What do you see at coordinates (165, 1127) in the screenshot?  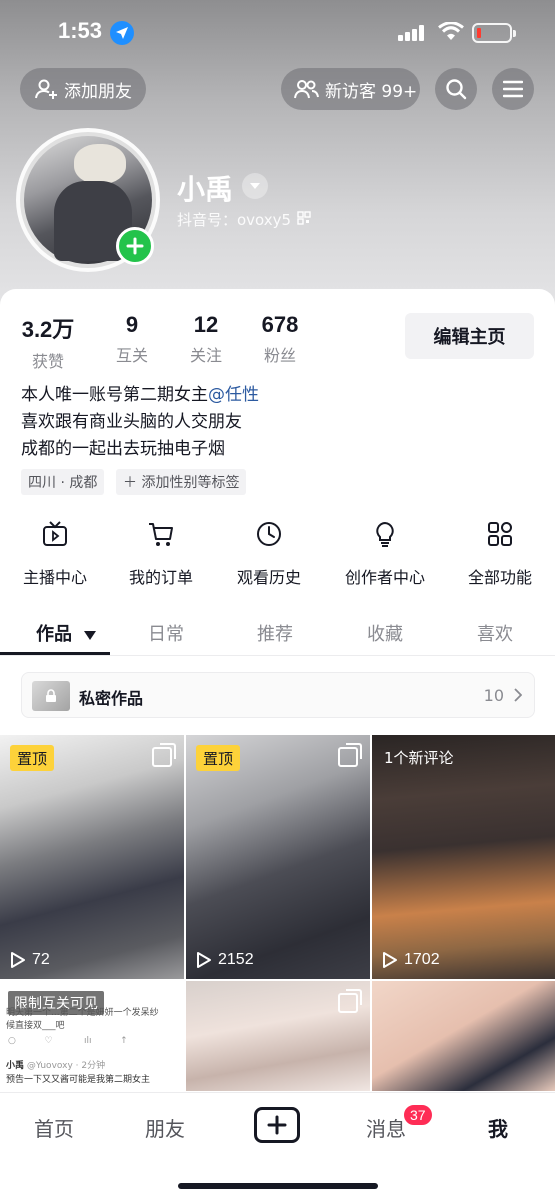 I see `nav-friends: 朋友` at bounding box center [165, 1127].